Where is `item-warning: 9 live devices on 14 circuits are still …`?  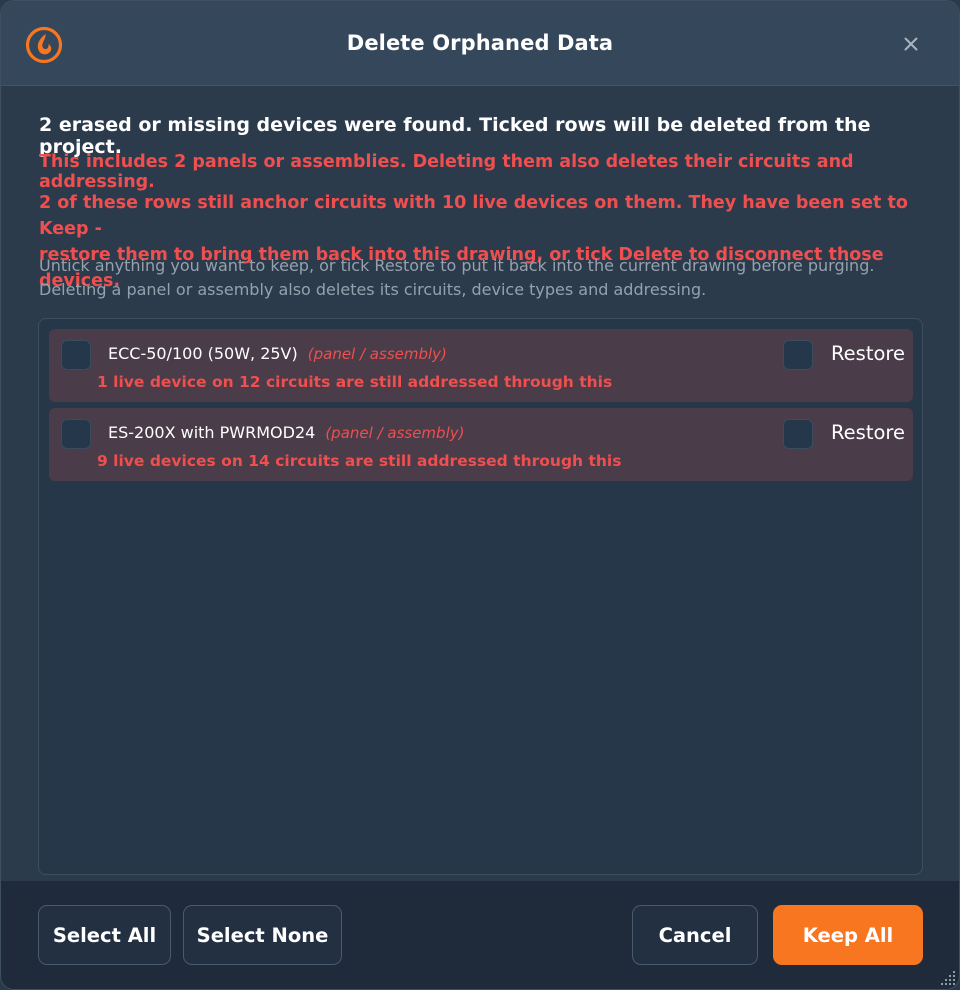 item-warning: 9 live devices on 14 circuits are still … is located at coordinates (359, 461).